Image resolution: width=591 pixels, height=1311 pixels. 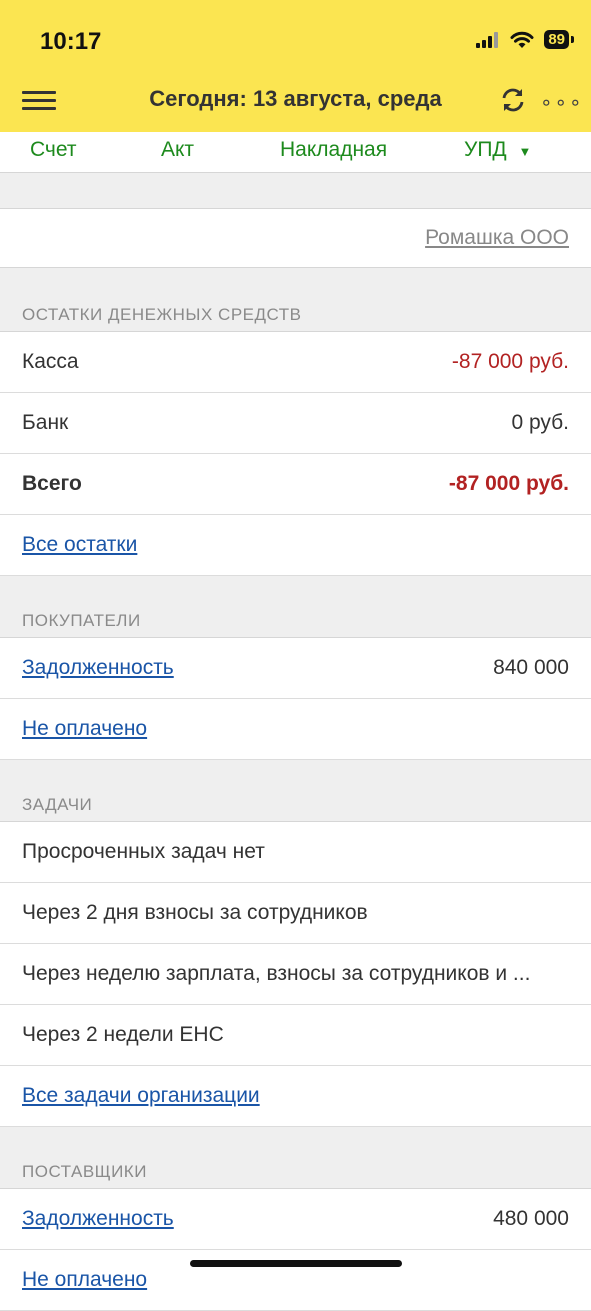 I want to click on cash-row-kassa: Касса -87 000 руб., so click(x=295, y=362).